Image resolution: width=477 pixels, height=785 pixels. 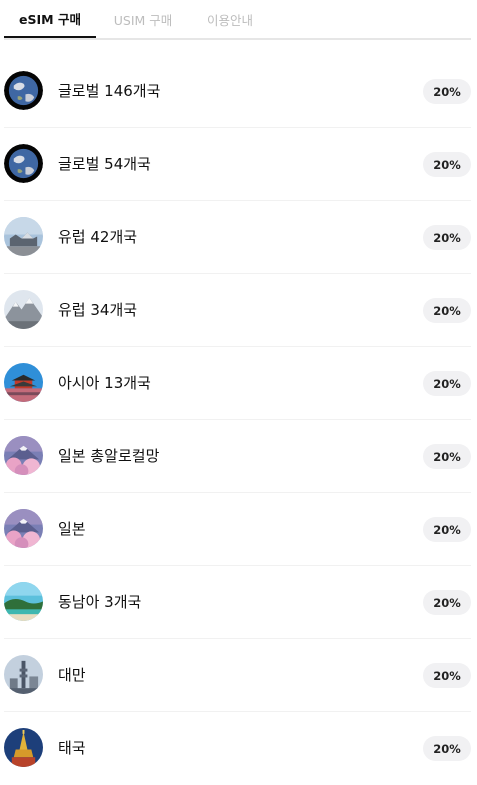 What do you see at coordinates (109, 91) in the screenshot?
I see `product-name: 글로벌 146개국` at bounding box center [109, 91].